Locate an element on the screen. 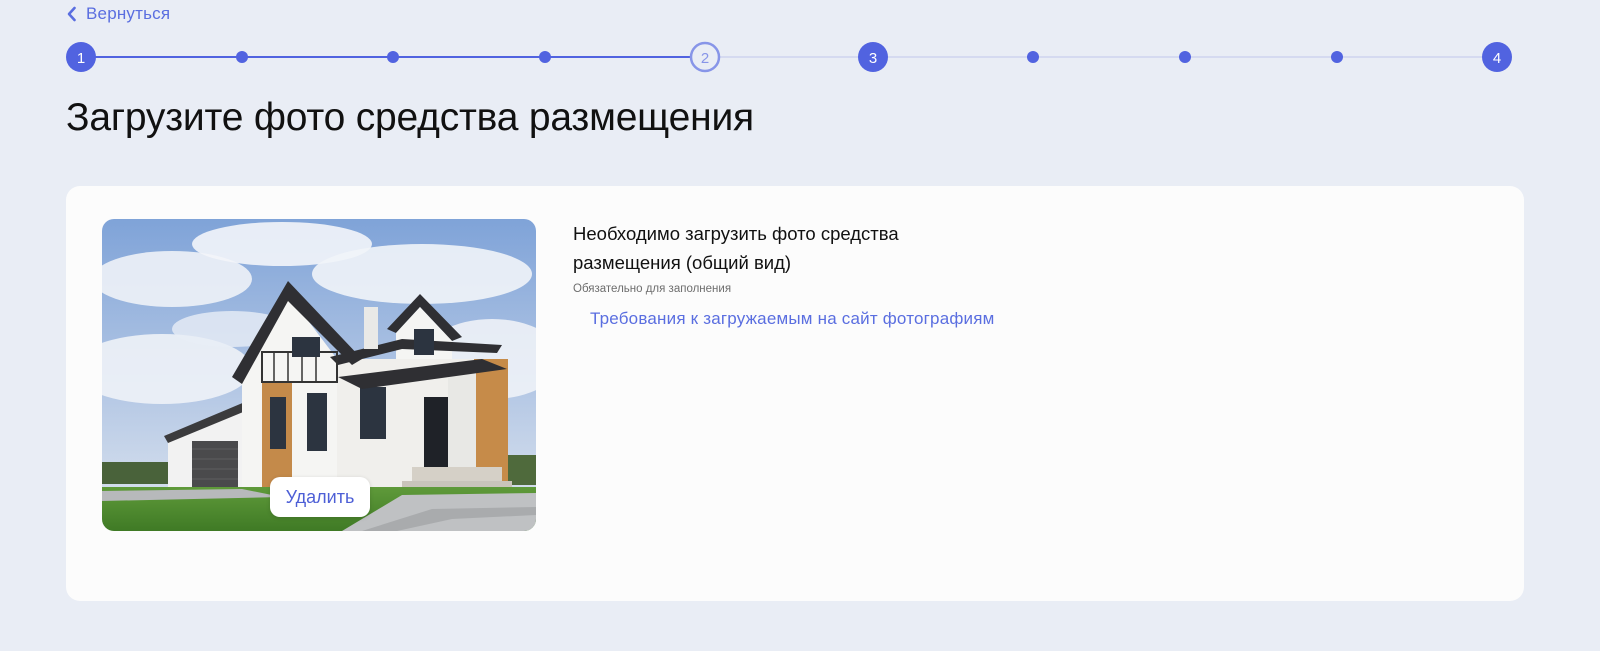  step-2-label: 2 is located at coordinates (705, 58).